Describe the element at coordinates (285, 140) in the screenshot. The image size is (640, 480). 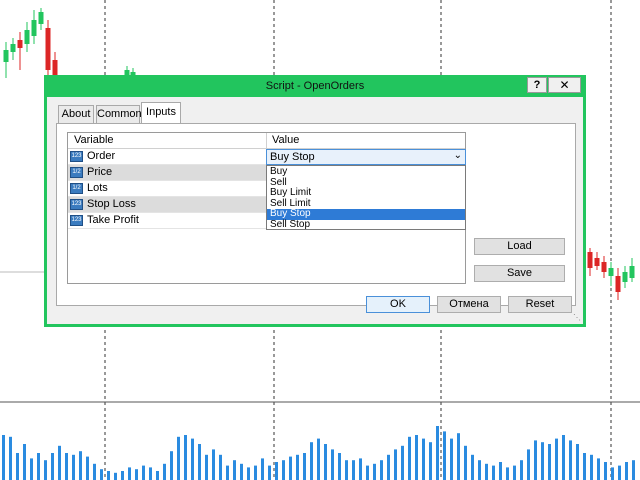
I see `column-header-value: Value` at that location.